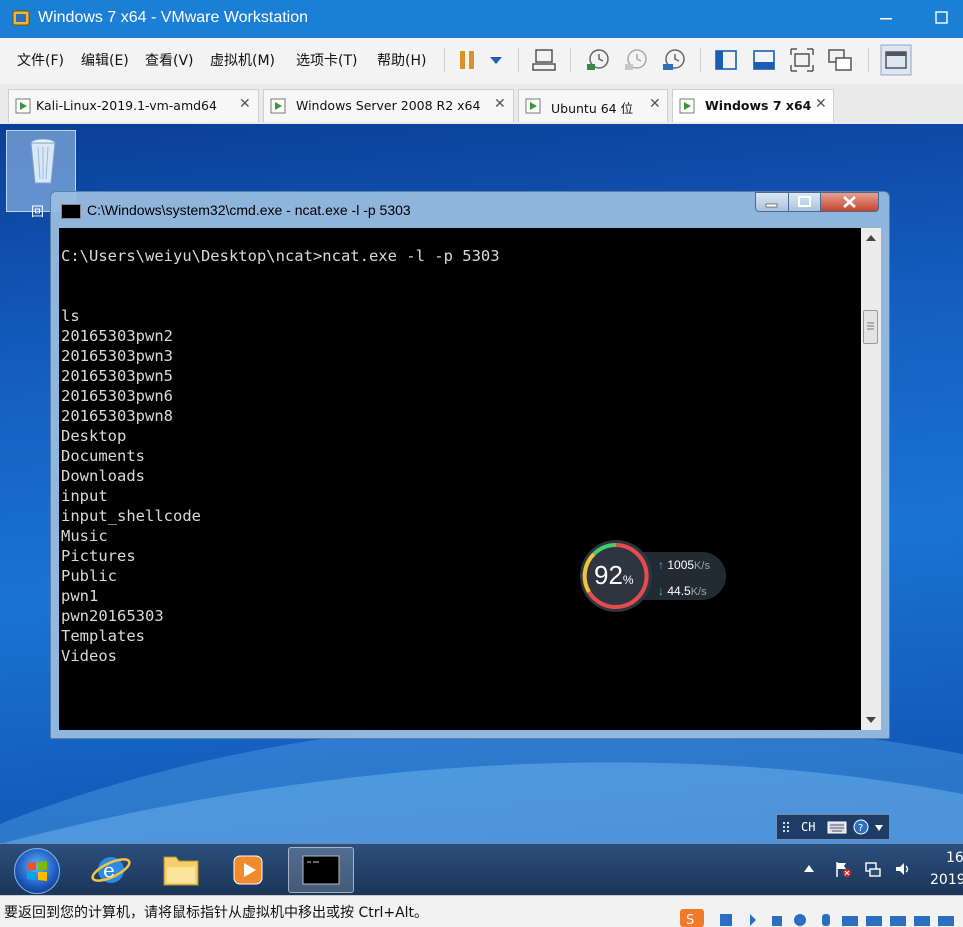 The width and height of the screenshot is (963, 927). I want to click on console-view-icon, so click(764, 60).